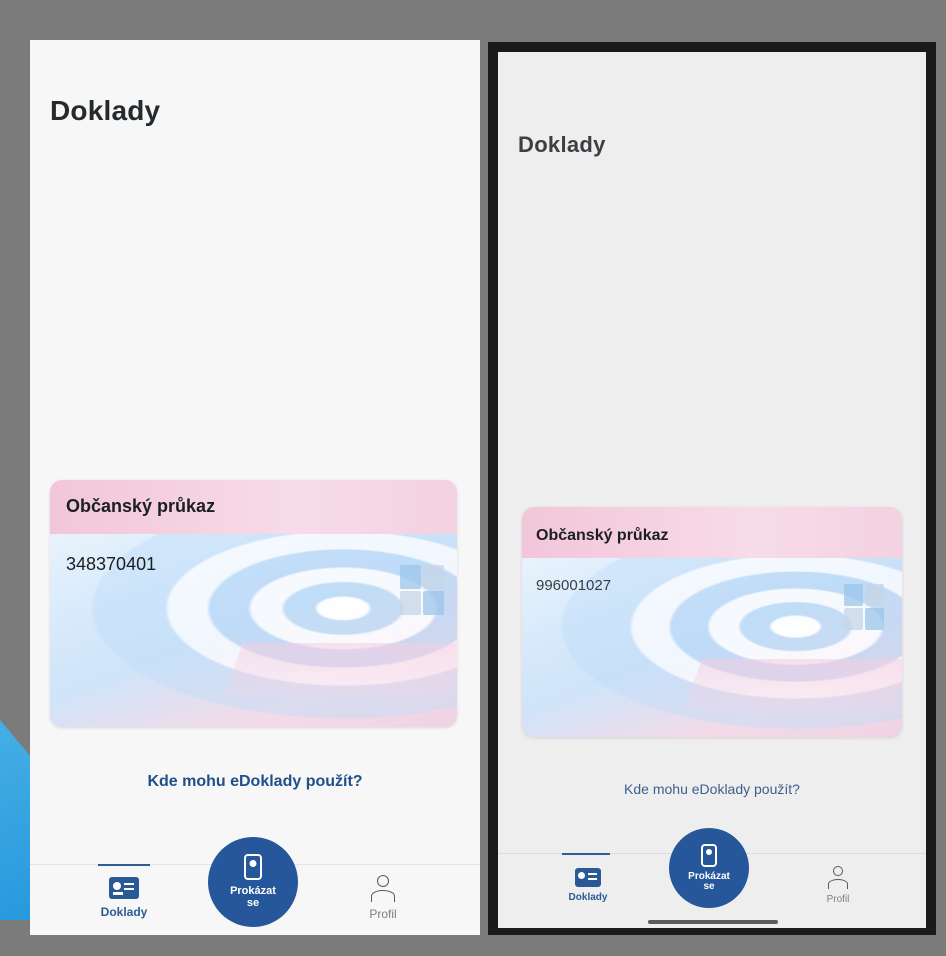 The height and width of the screenshot is (956, 946). Describe the element at coordinates (712, 622) in the screenshot. I see `id-card: Občanský průkaz 996001027` at that location.